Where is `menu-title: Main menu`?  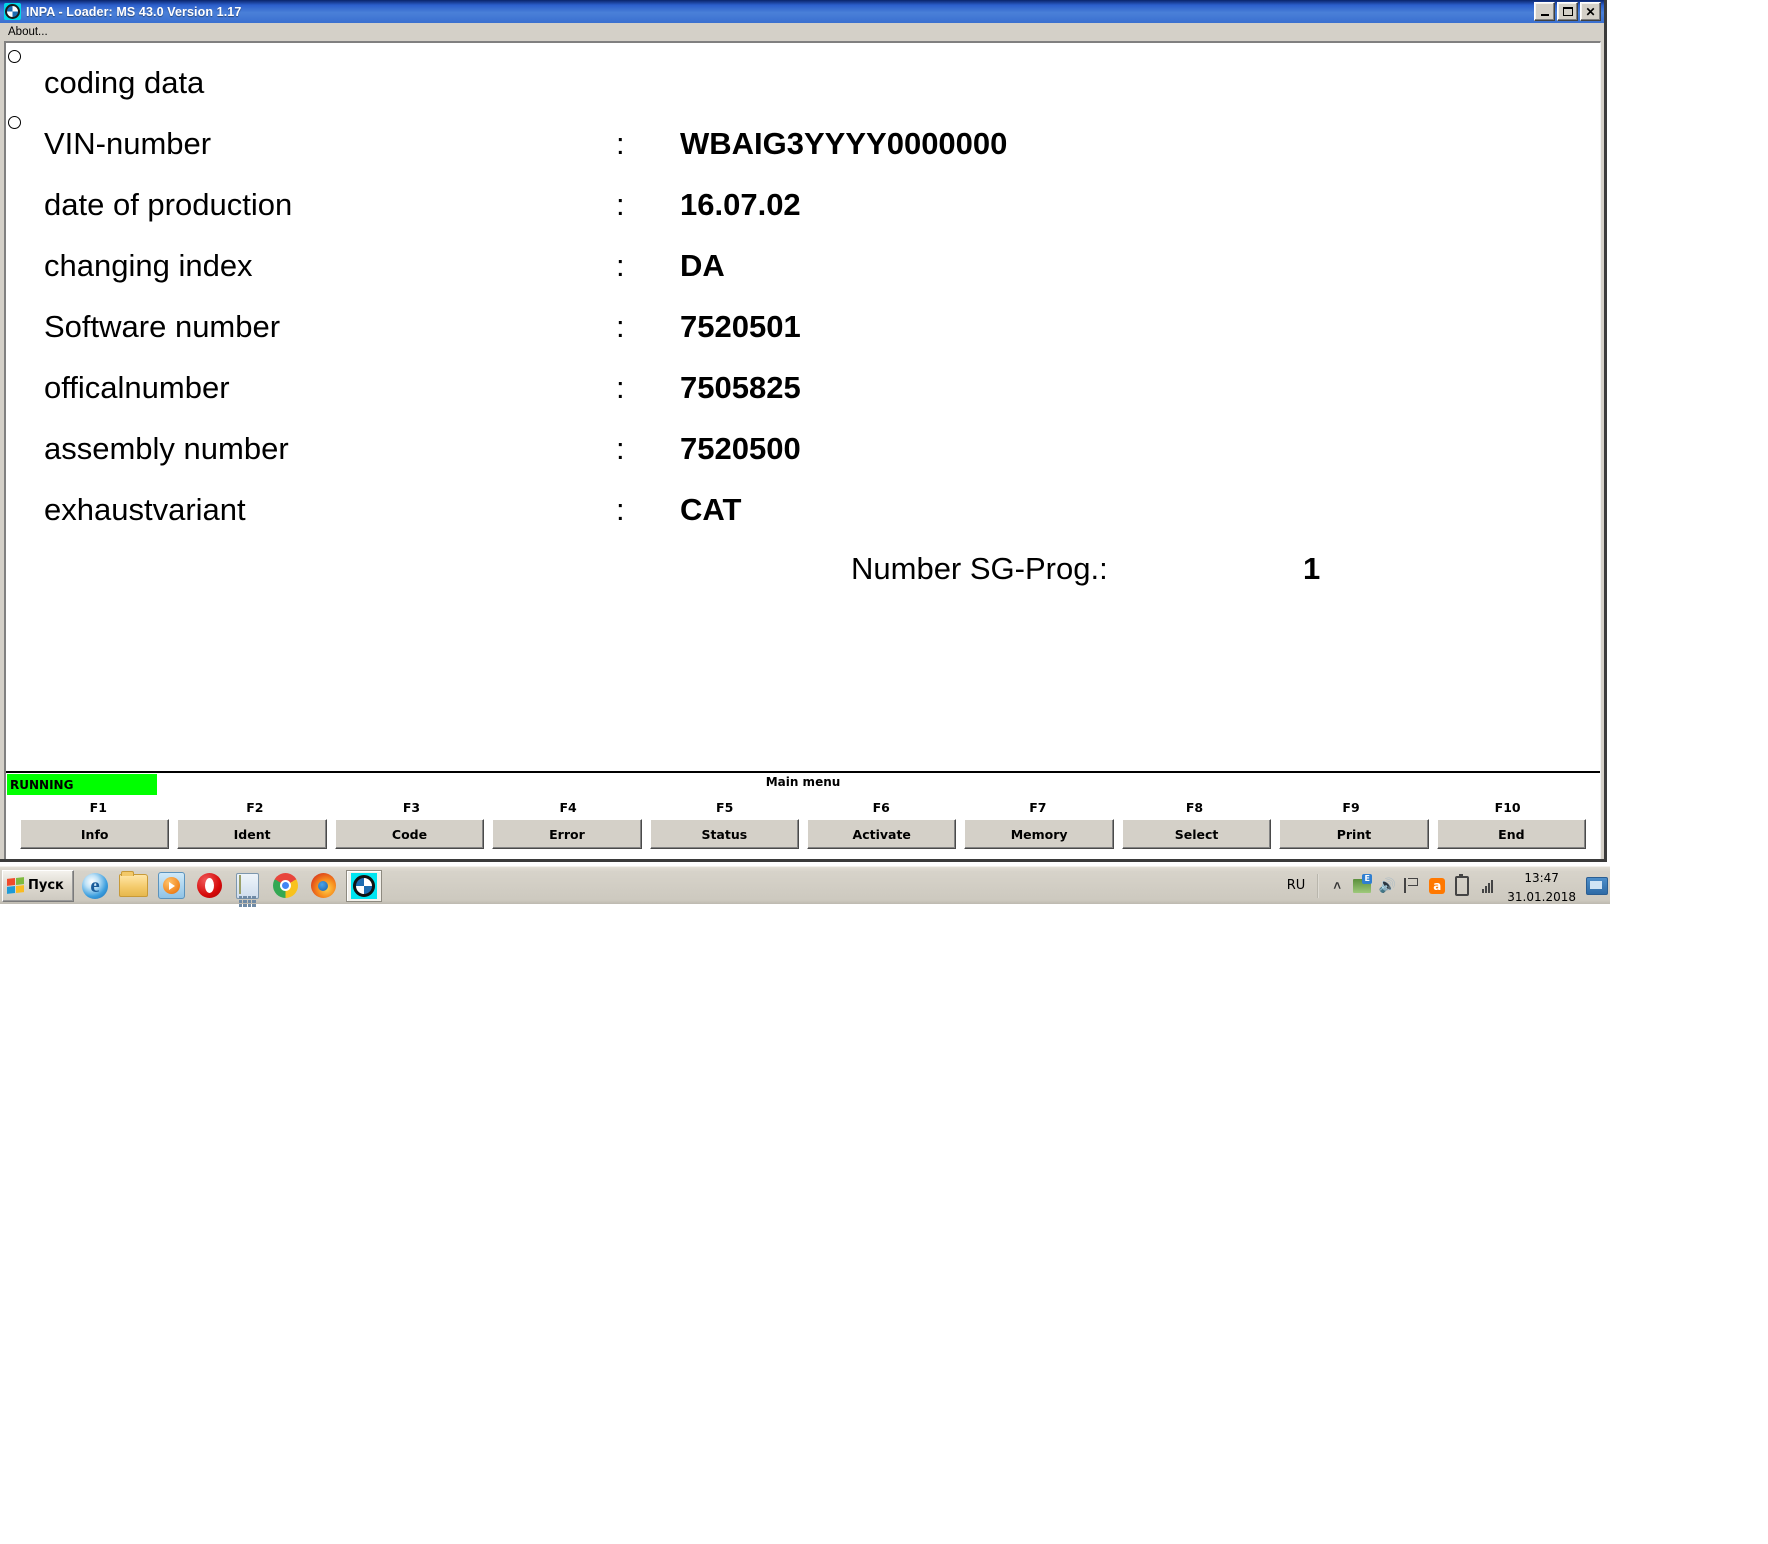
menu-title: Main menu is located at coordinates (803, 782).